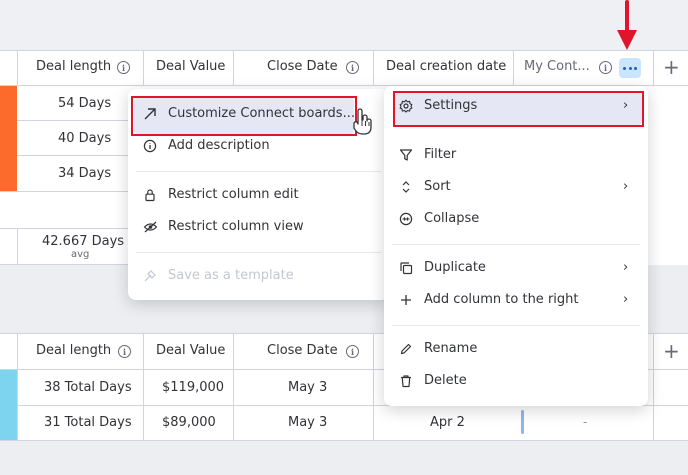 This screenshot has height=475, width=688. Describe the element at coordinates (501, 299) in the screenshot. I see `menu-item-label: Add column to the right` at that location.